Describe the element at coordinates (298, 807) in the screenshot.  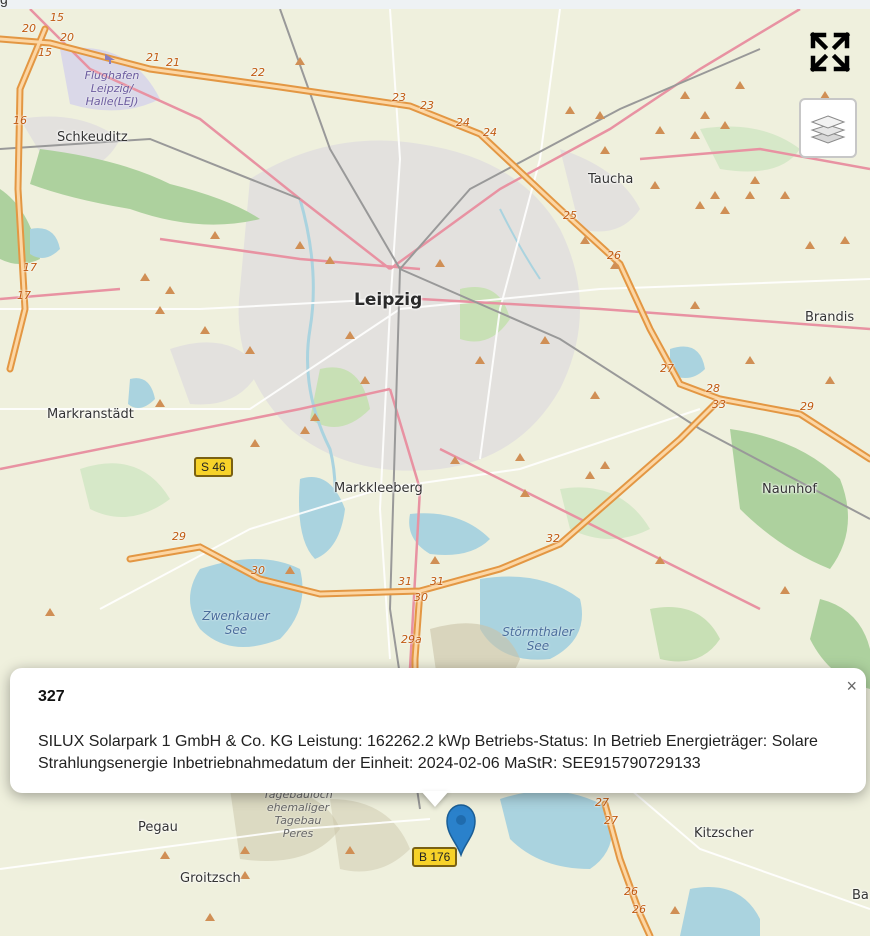
I see `mine-label-line2: ehemaliger` at that location.